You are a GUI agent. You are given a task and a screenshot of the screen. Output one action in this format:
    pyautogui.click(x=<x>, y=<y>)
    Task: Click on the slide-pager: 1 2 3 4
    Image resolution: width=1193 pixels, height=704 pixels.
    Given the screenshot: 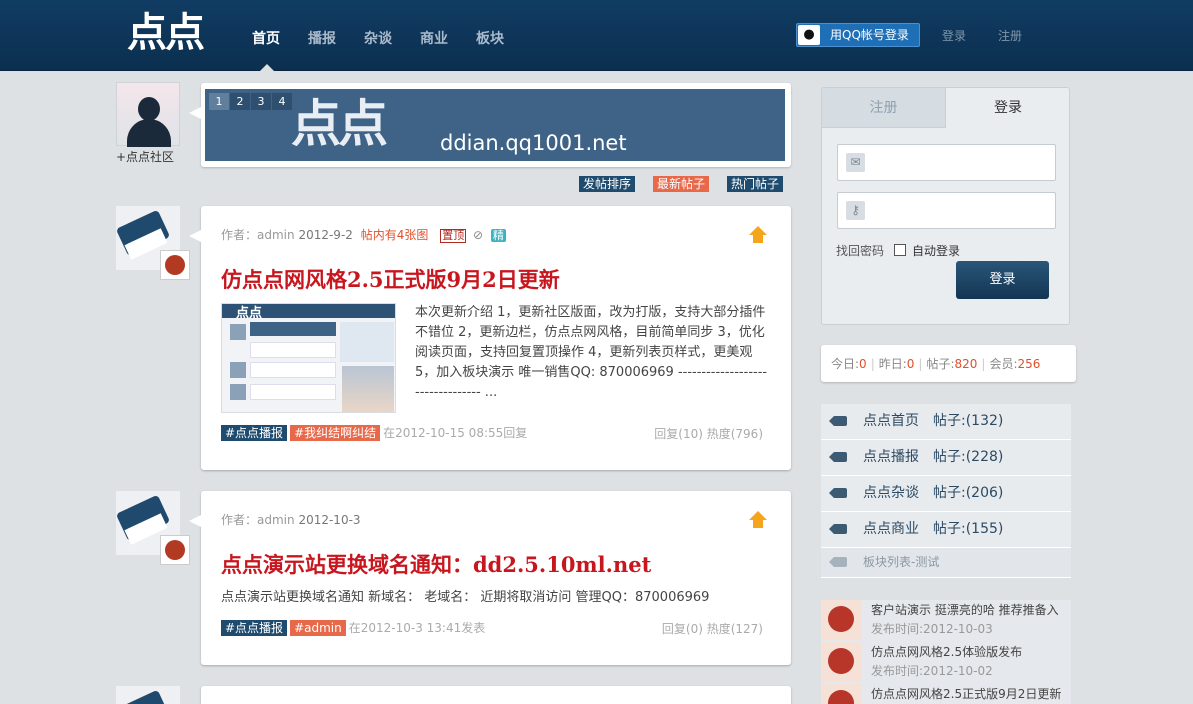 What is the action you would take?
    pyautogui.click(x=251, y=101)
    